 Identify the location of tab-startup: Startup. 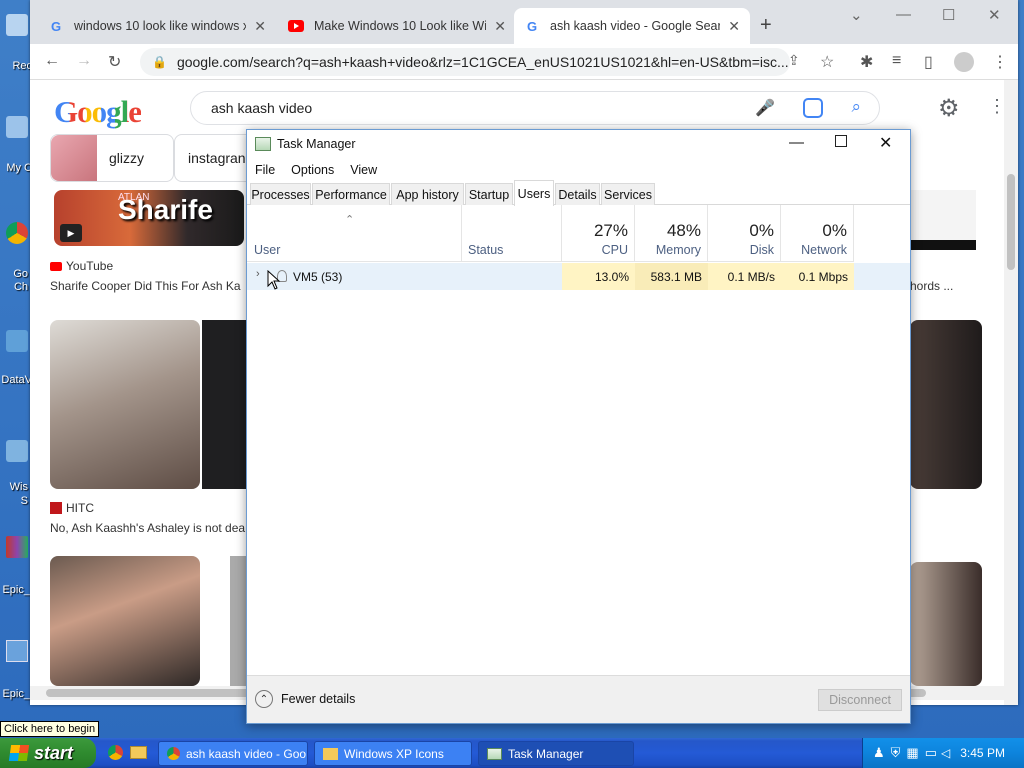
(489, 194).